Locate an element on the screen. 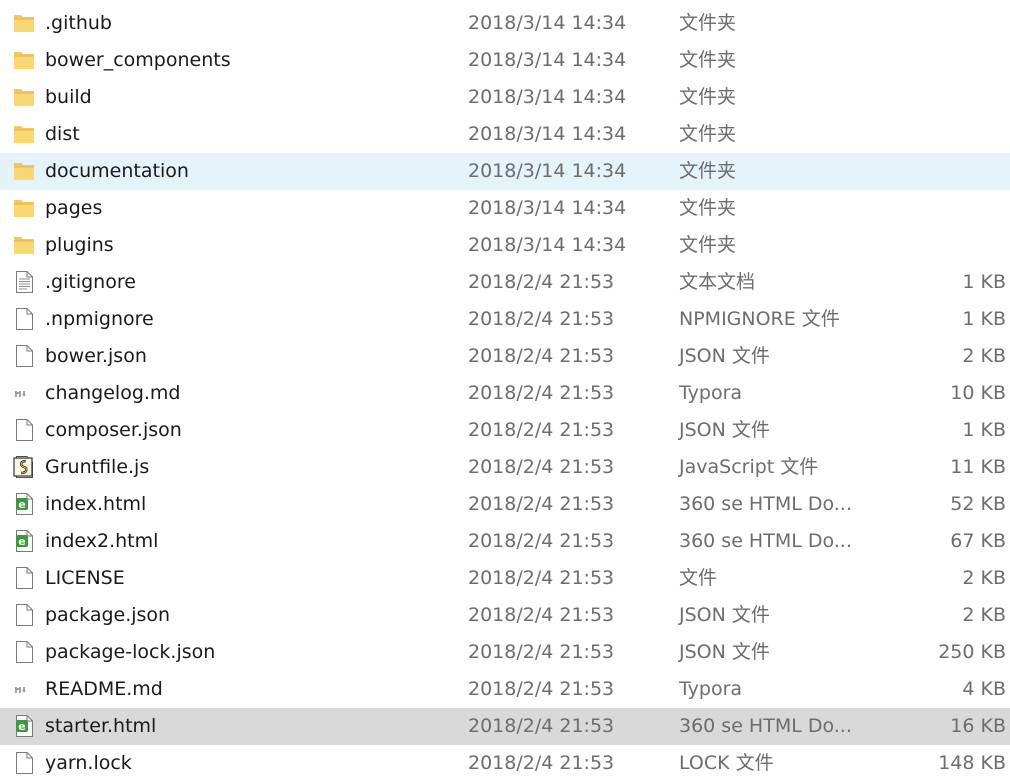 This screenshot has width=1010, height=782. file-row: yarn.lock 2018/2/4 21:53 LOCK 文件 148 KB is located at coordinates (505, 763).